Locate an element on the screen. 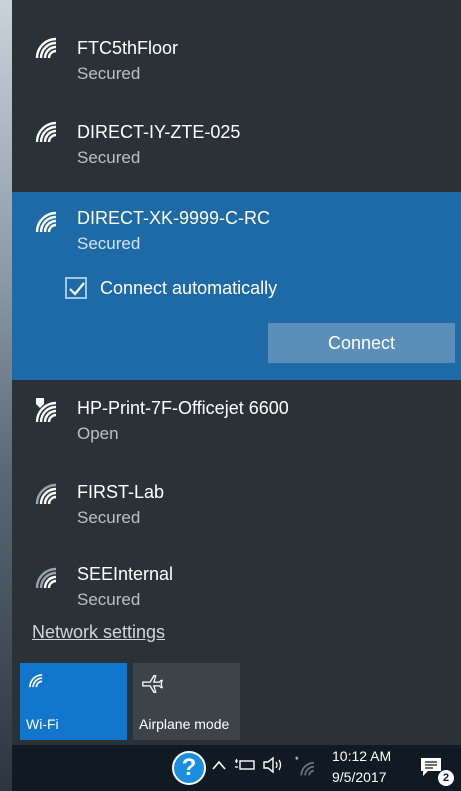 This screenshot has height=791, width=461. wifi-tray-icon: * is located at coordinates (306, 766).